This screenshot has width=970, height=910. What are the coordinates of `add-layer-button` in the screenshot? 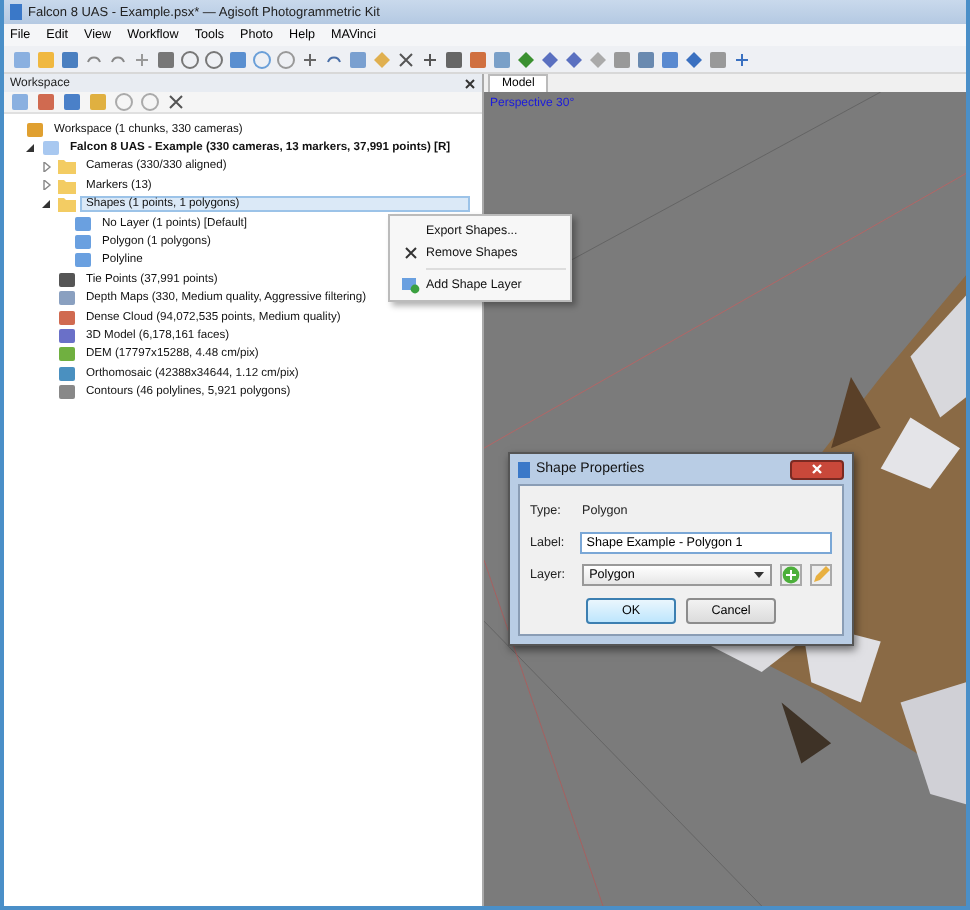 It's located at (791, 574).